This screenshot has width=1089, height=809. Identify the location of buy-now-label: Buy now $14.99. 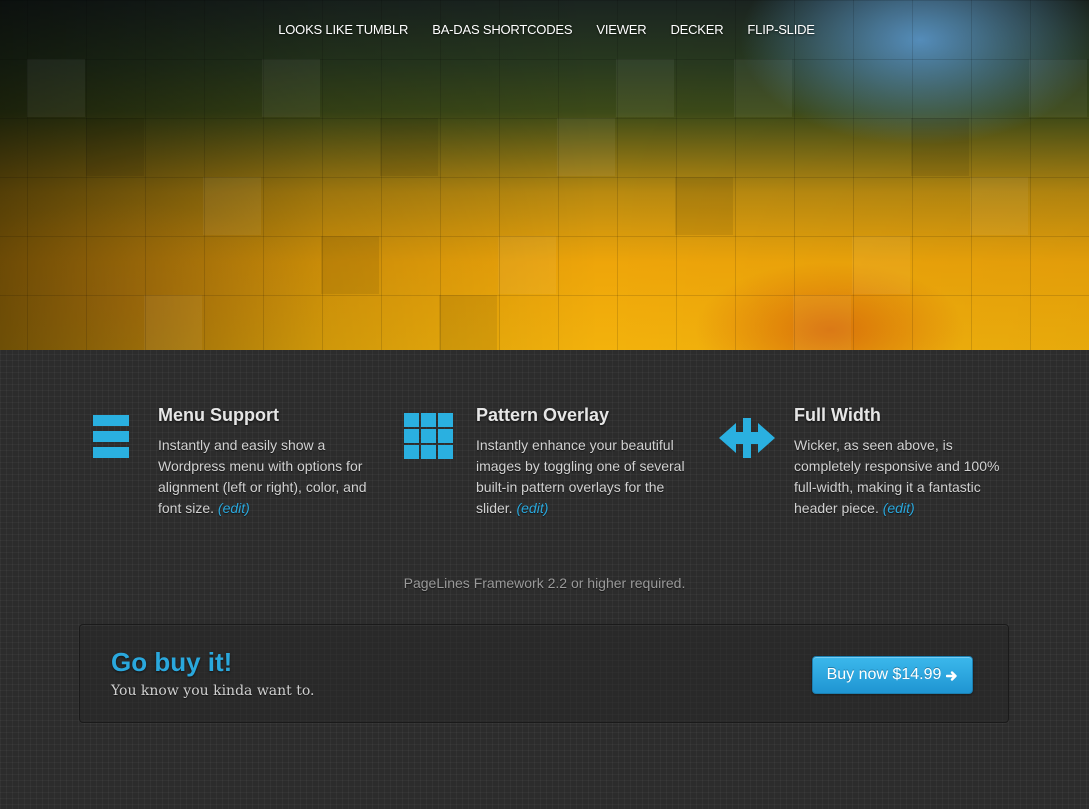
(884, 674).